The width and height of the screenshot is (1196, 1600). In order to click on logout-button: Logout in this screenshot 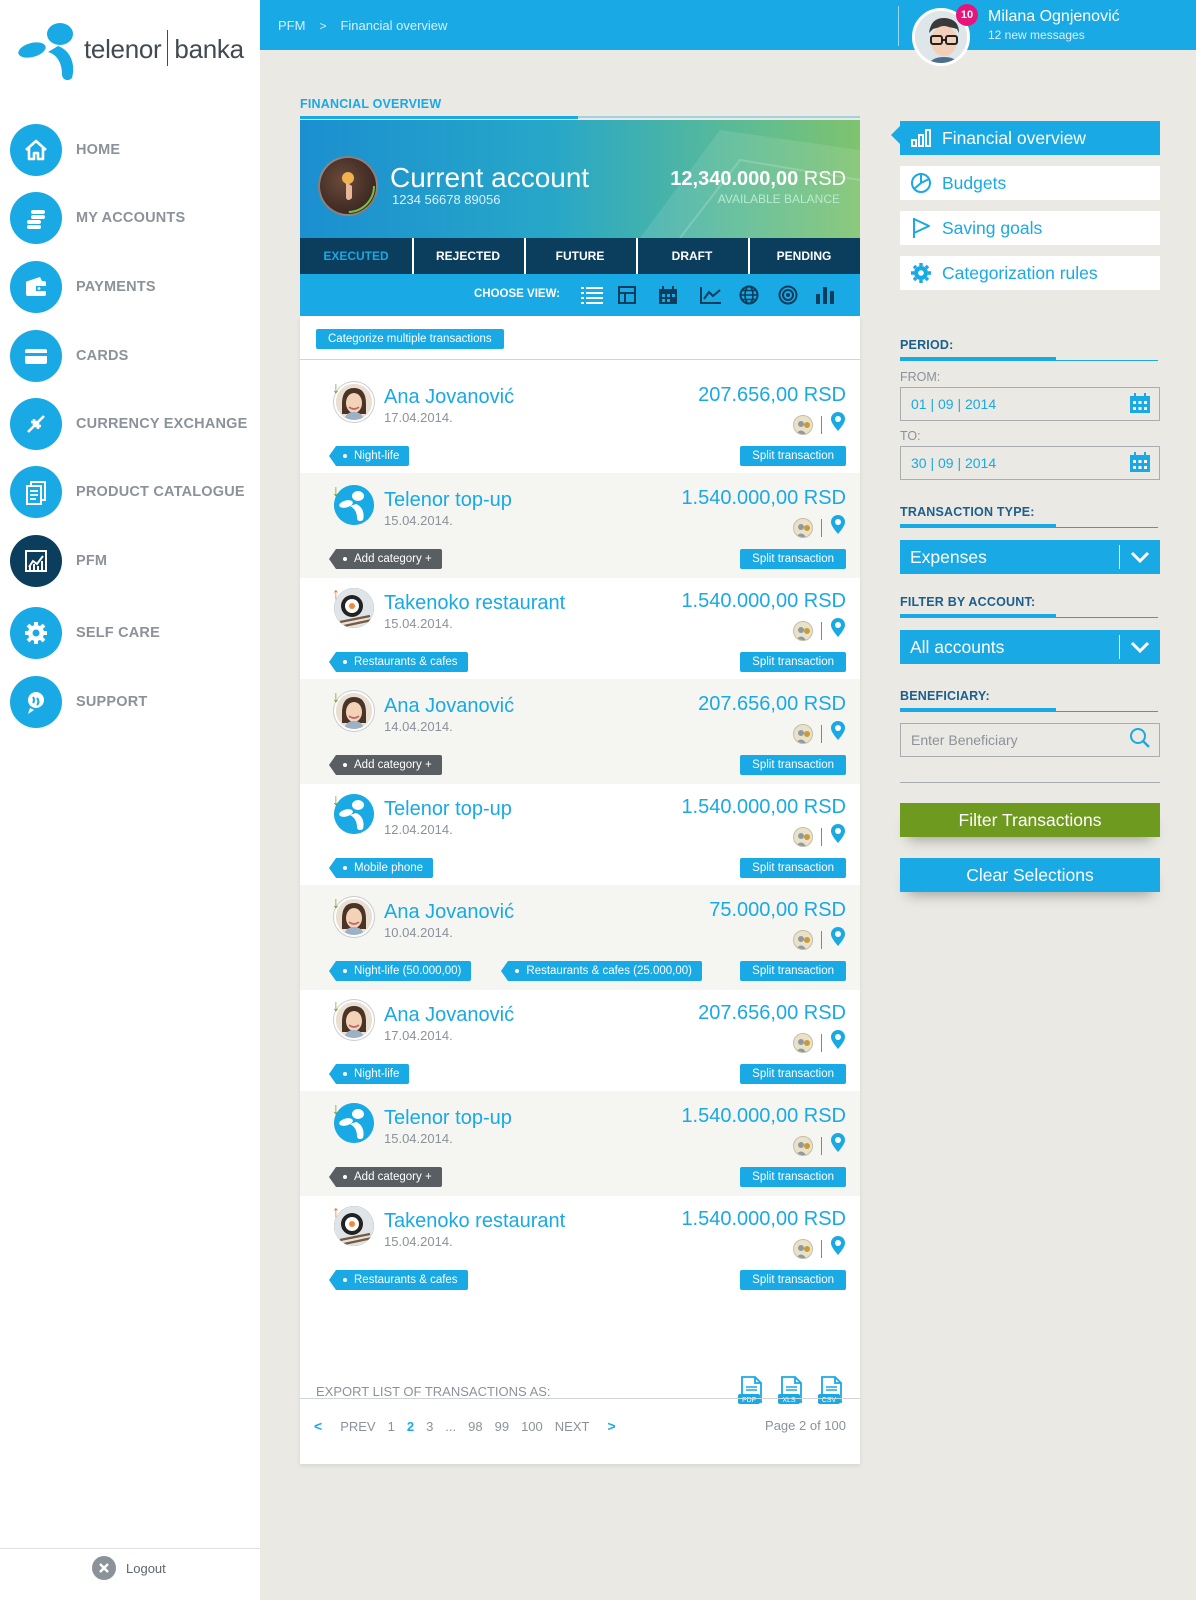, I will do `click(129, 1568)`.